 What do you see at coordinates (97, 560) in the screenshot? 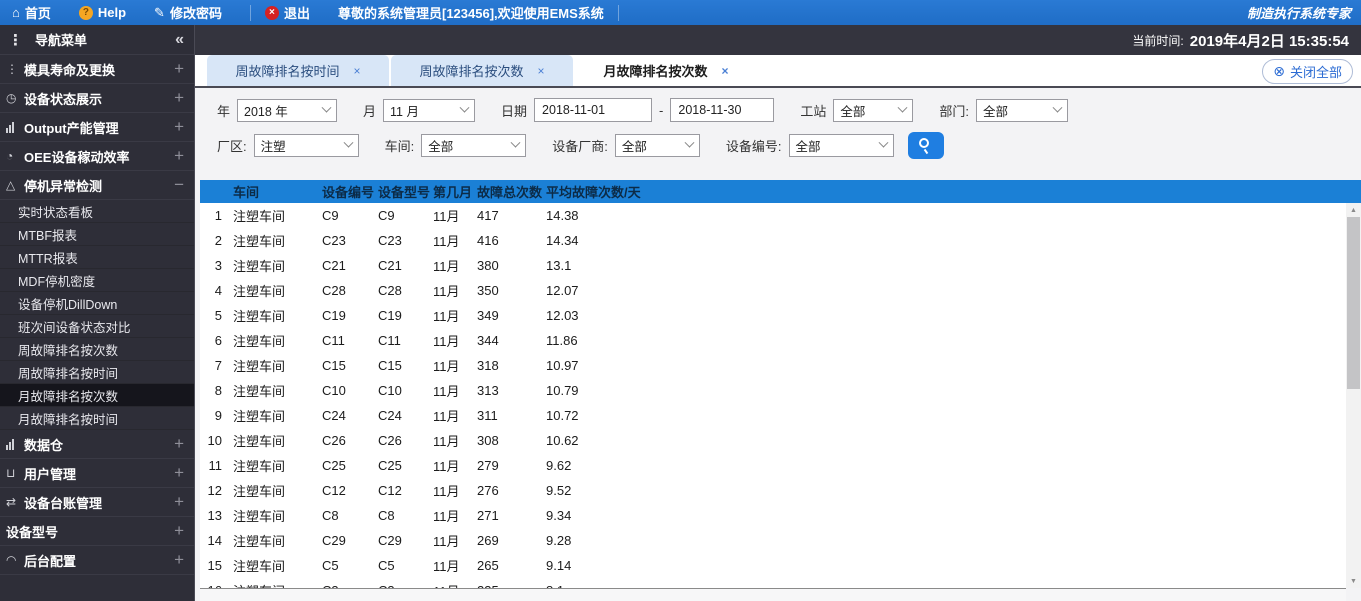
I see `sidebar-item-后台配置: ◠ 后台配置 +` at bounding box center [97, 560].